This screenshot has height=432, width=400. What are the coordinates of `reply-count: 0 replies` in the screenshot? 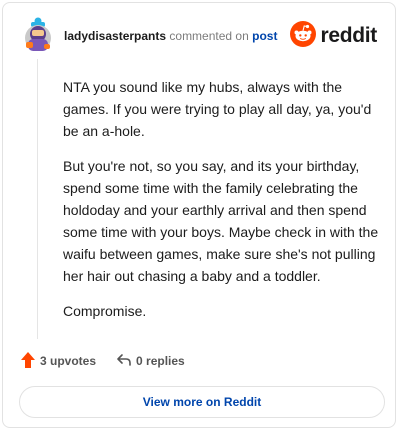 It's located at (160, 361).